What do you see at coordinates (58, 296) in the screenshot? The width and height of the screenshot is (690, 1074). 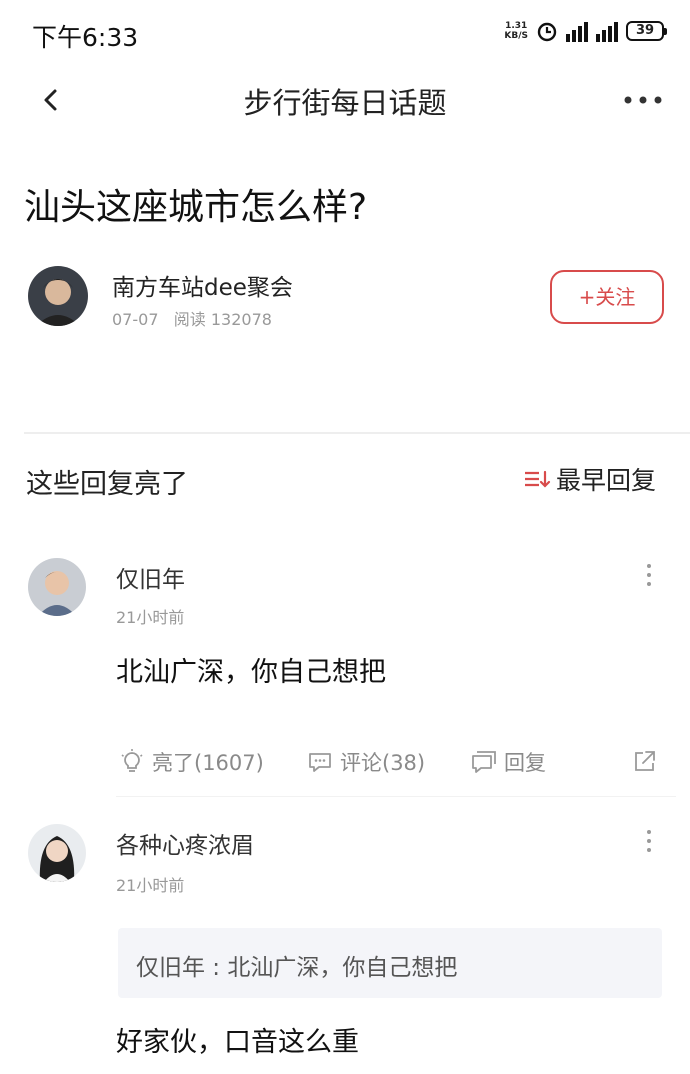 I see `author-avatar` at bounding box center [58, 296].